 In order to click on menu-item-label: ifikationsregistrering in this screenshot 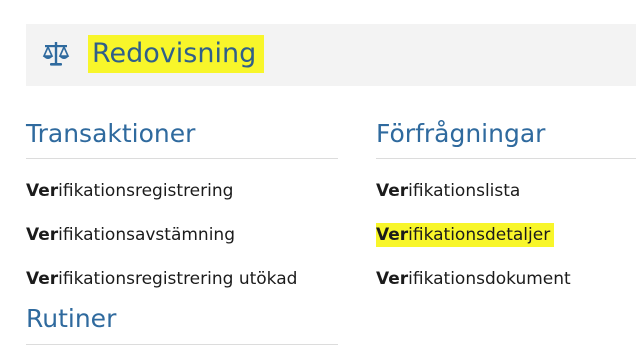, I will do `click(146, 191)`.